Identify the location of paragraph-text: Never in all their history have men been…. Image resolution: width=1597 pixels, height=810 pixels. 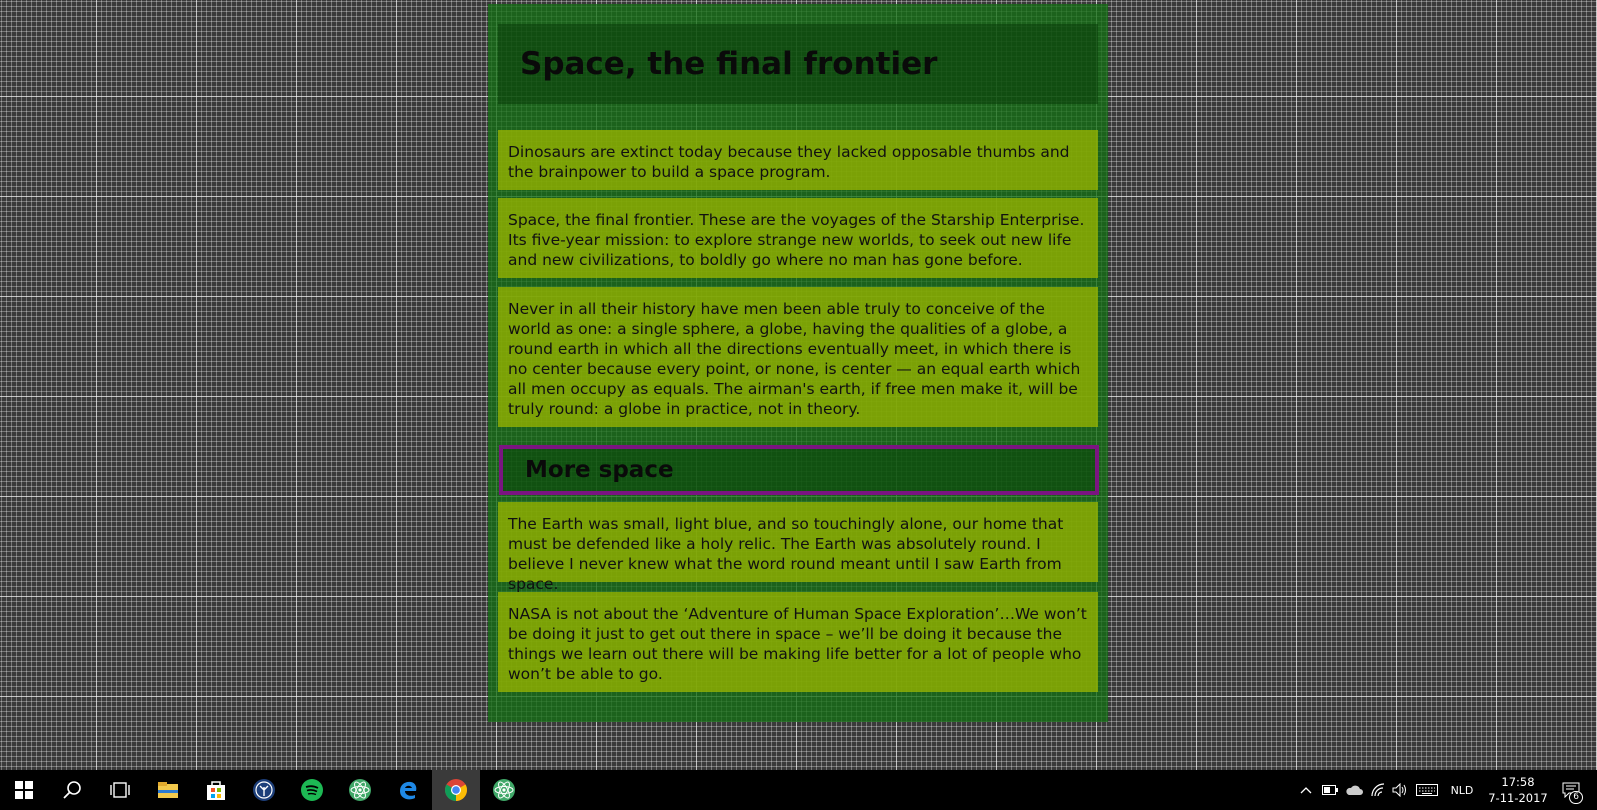
(794, 359).